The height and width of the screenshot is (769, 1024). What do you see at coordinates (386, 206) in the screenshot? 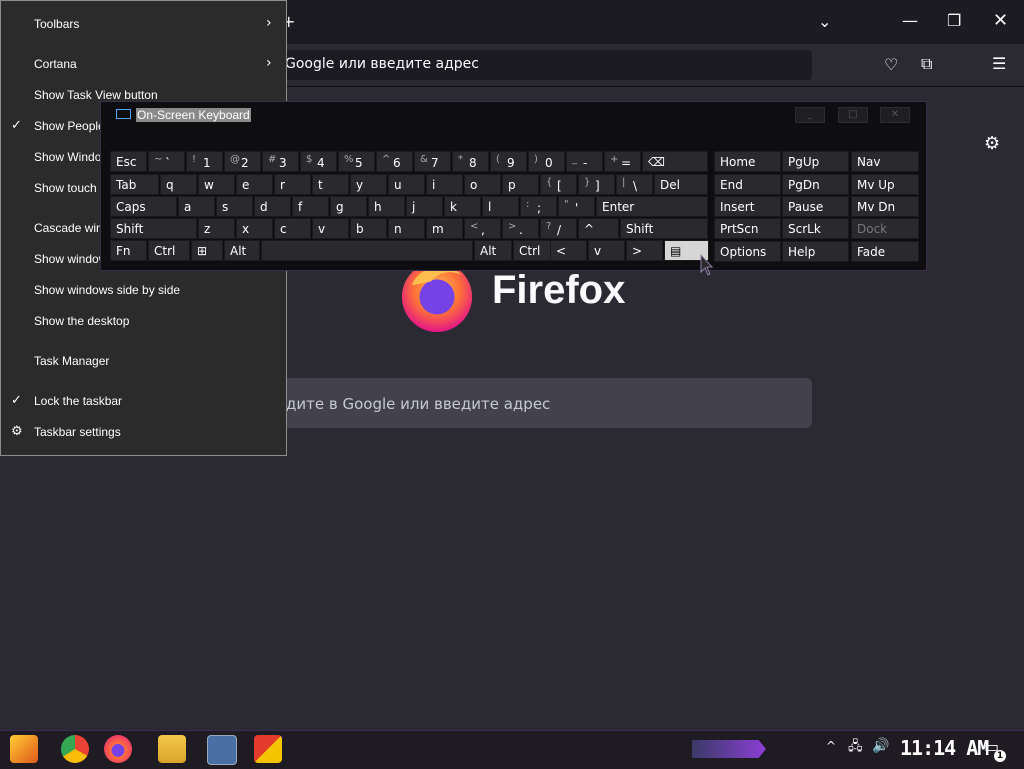
I see `osk-key: h` at bounding box center [386, 206].